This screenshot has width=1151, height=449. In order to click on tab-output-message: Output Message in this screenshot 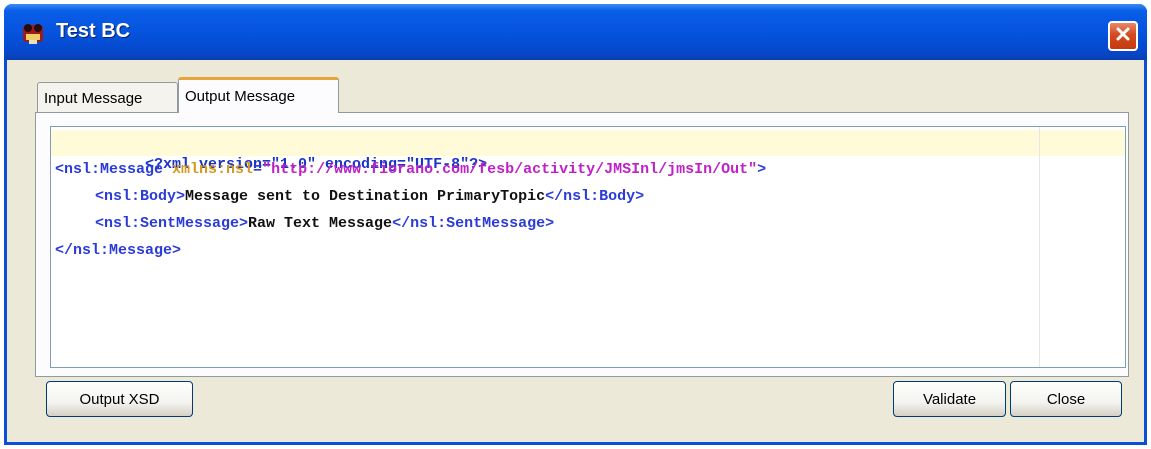, I will do `click(258, 95)`.